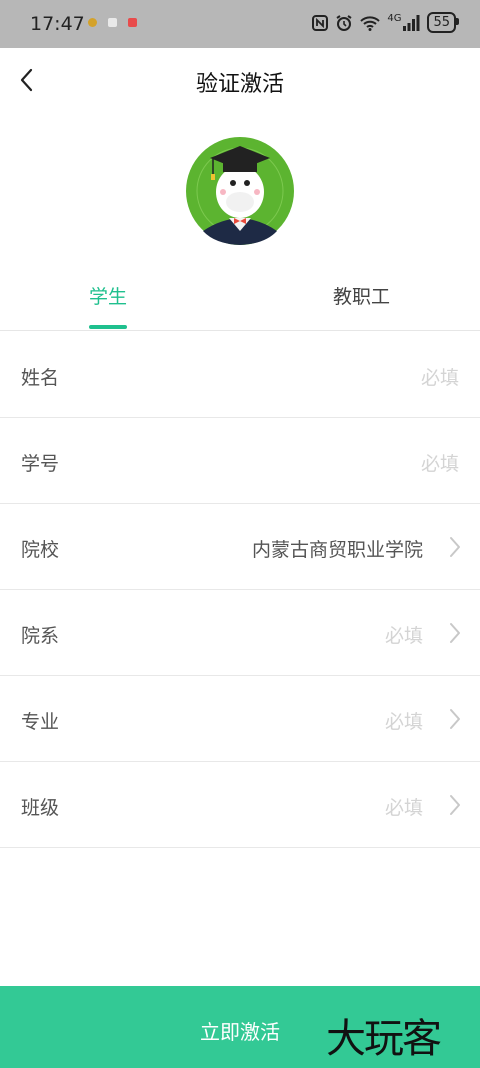  I want to click on watermark-logo: 大玩客, so click(384, 1039).